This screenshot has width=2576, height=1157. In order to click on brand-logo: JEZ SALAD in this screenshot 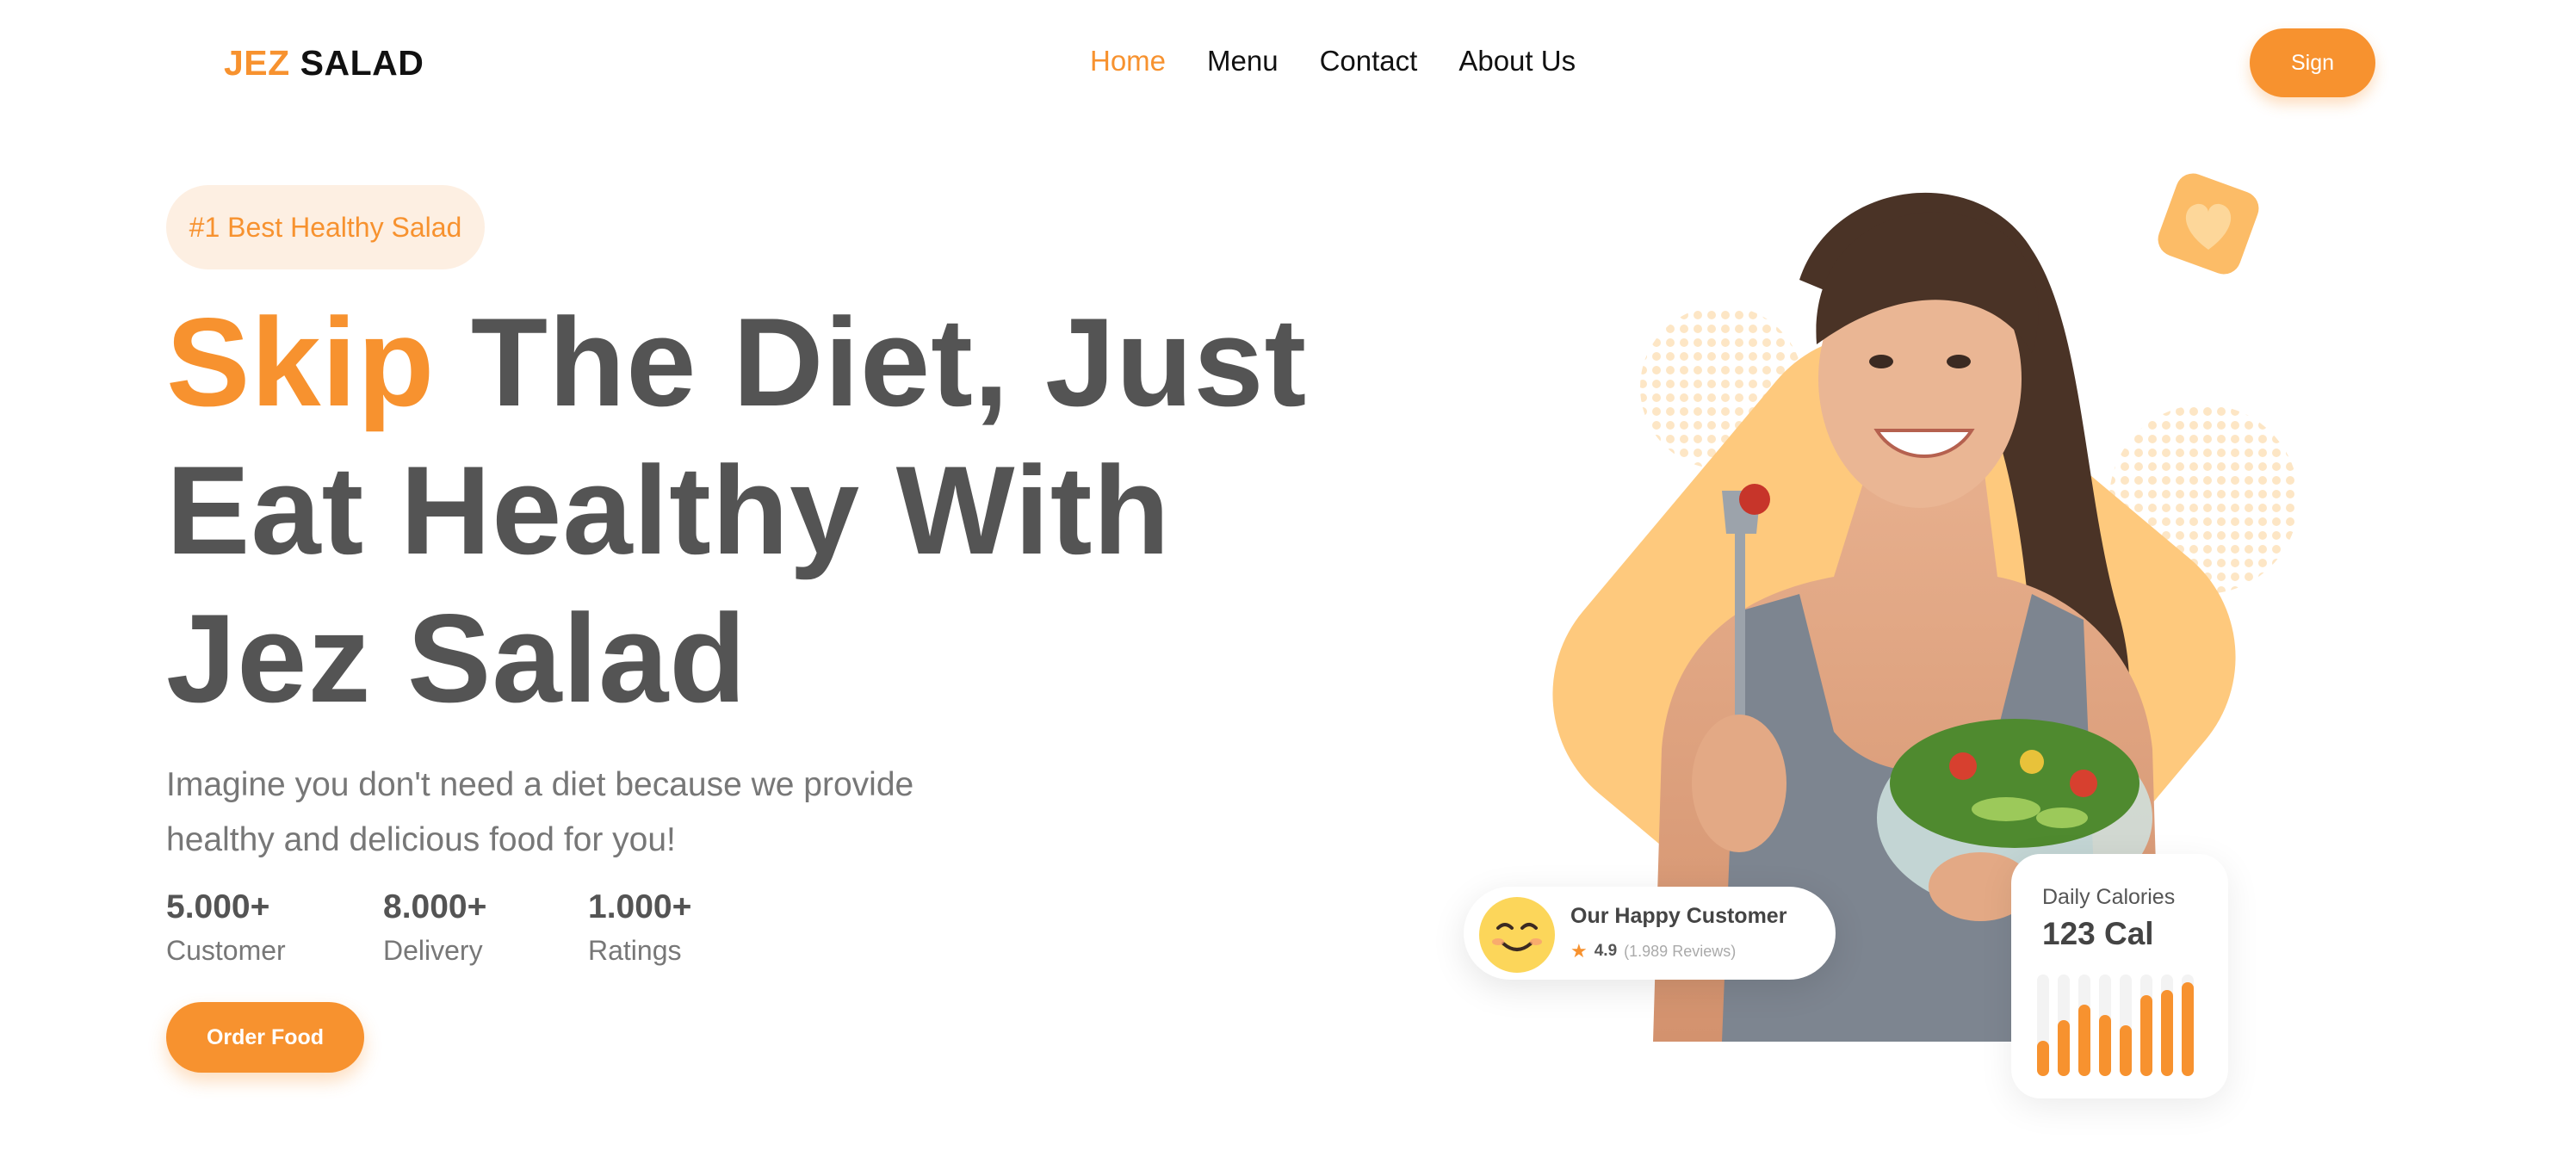, I will do `click(324, 64)`.